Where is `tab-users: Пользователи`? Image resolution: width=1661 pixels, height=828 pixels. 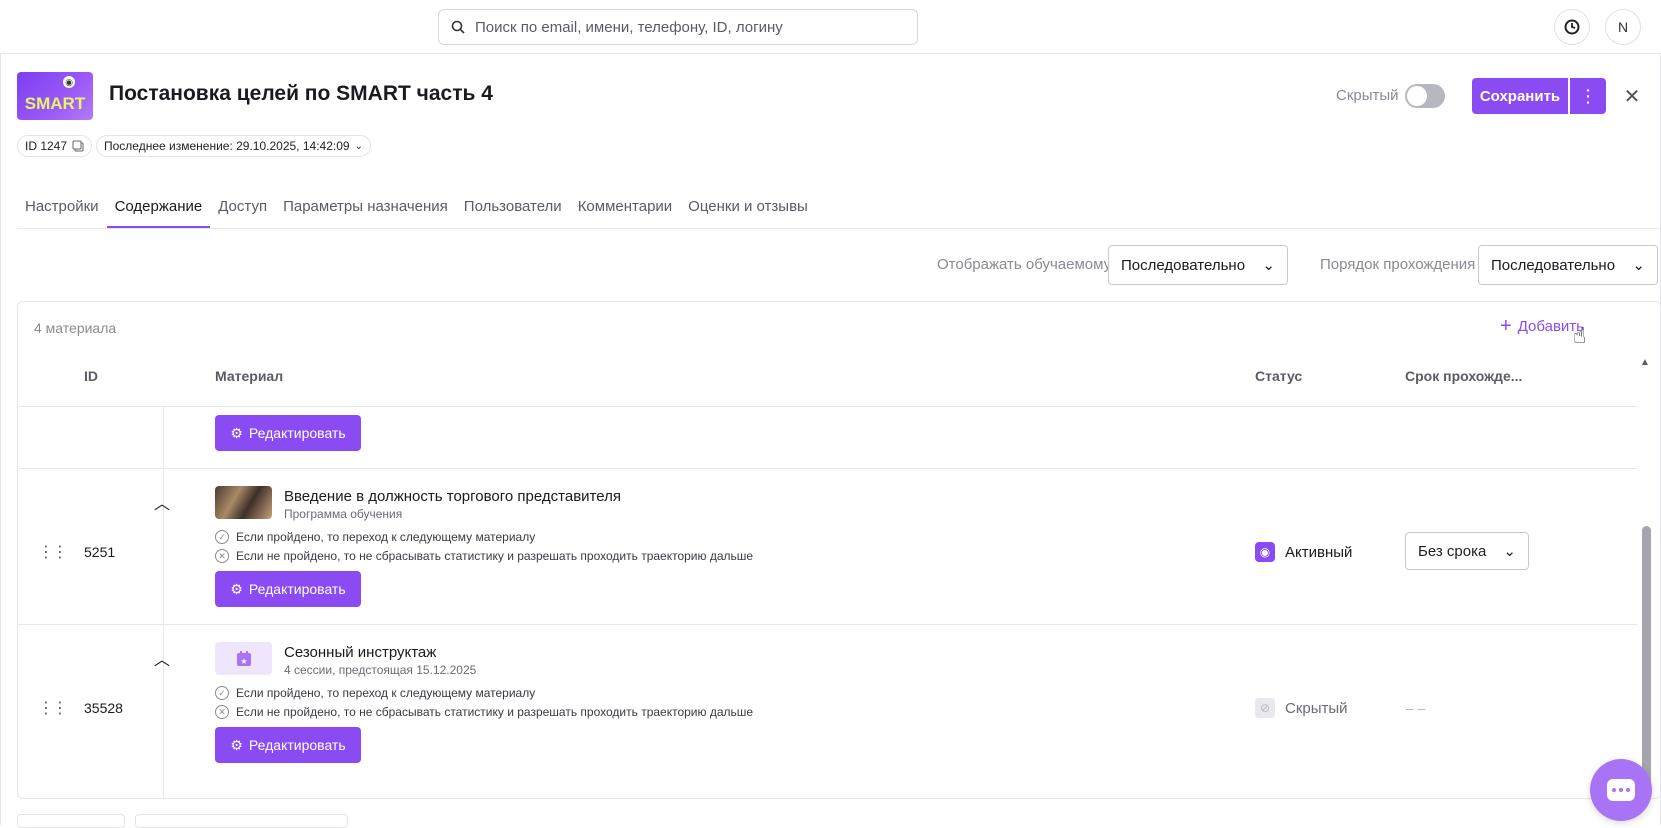 tab-users: Пользователи is located at coordinates (513, 208).